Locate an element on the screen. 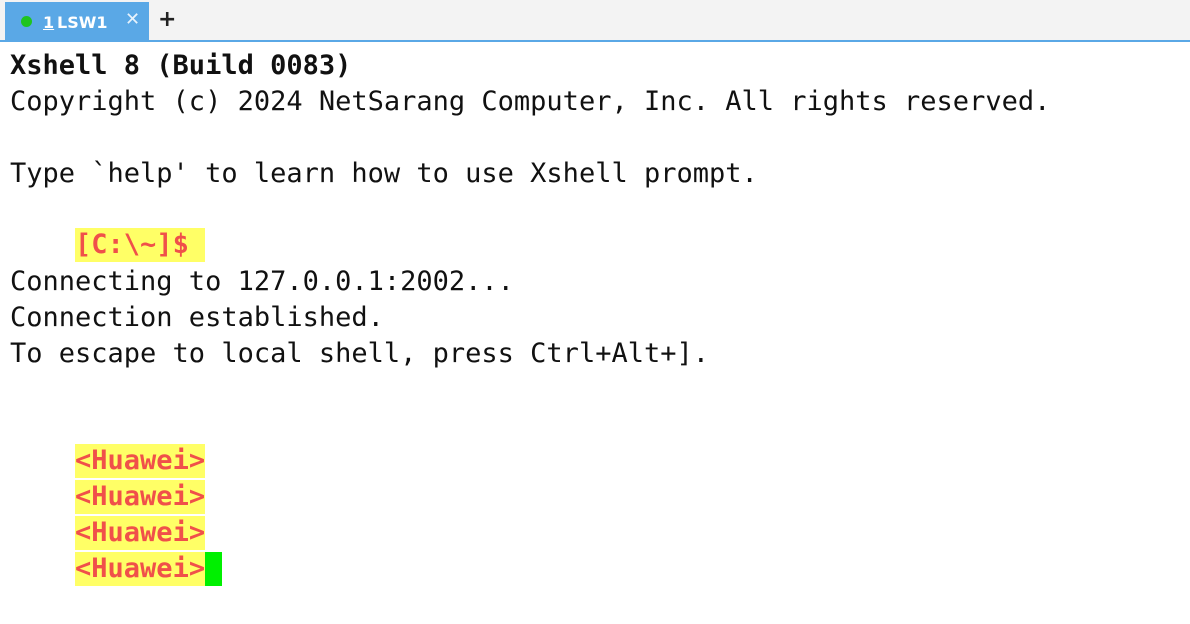 The image size is (1190, 624). local-prompt: [C:\~]$ is located at coordinates (140, 245).